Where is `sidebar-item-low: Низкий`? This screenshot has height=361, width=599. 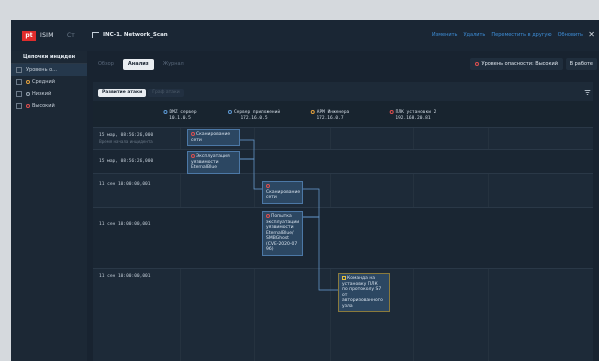 sidebar-item-low: Низкий is located at coordinates (49, 94).